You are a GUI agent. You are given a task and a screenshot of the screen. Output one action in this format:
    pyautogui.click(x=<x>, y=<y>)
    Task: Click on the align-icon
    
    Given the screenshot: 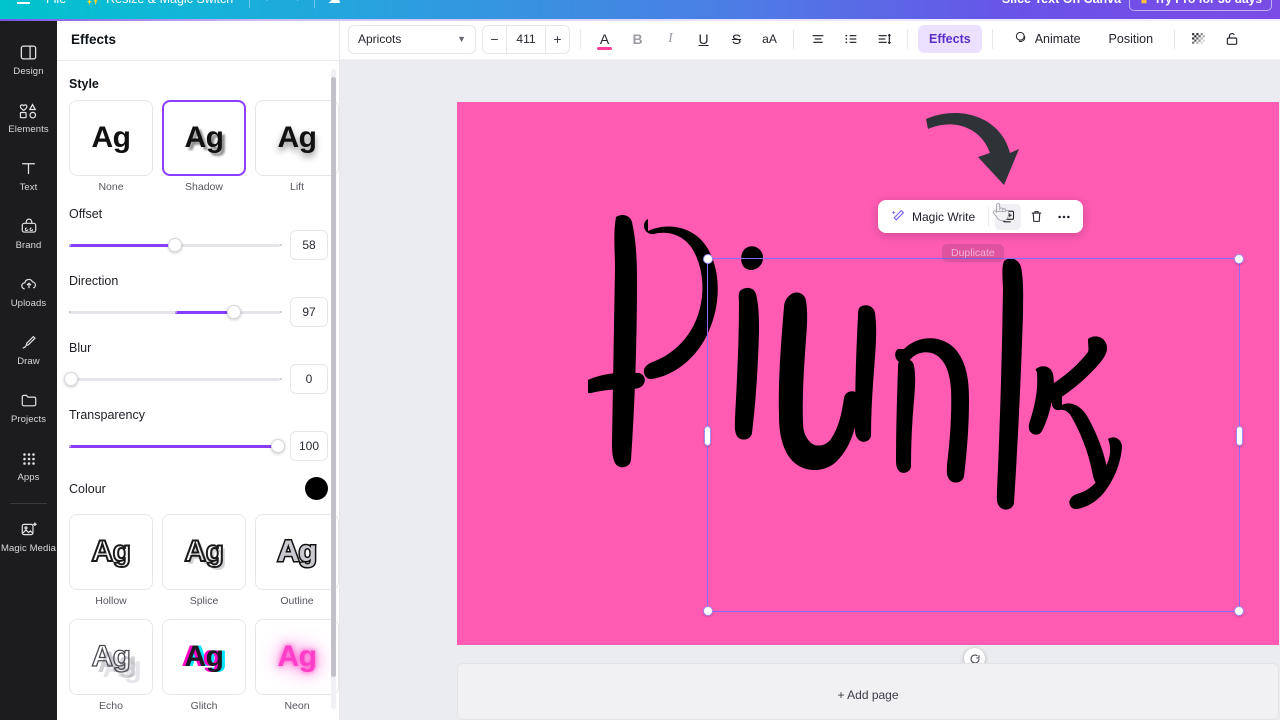 What is the action you would take?
    pyautogui.click(x=817, y=39)
    